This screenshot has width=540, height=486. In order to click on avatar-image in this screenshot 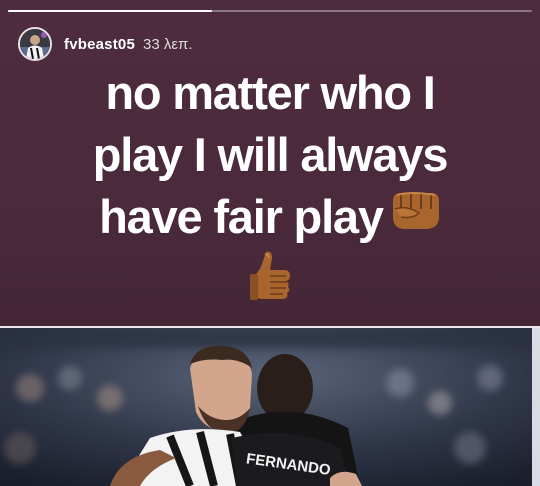, I will do `click(35, 44)`.